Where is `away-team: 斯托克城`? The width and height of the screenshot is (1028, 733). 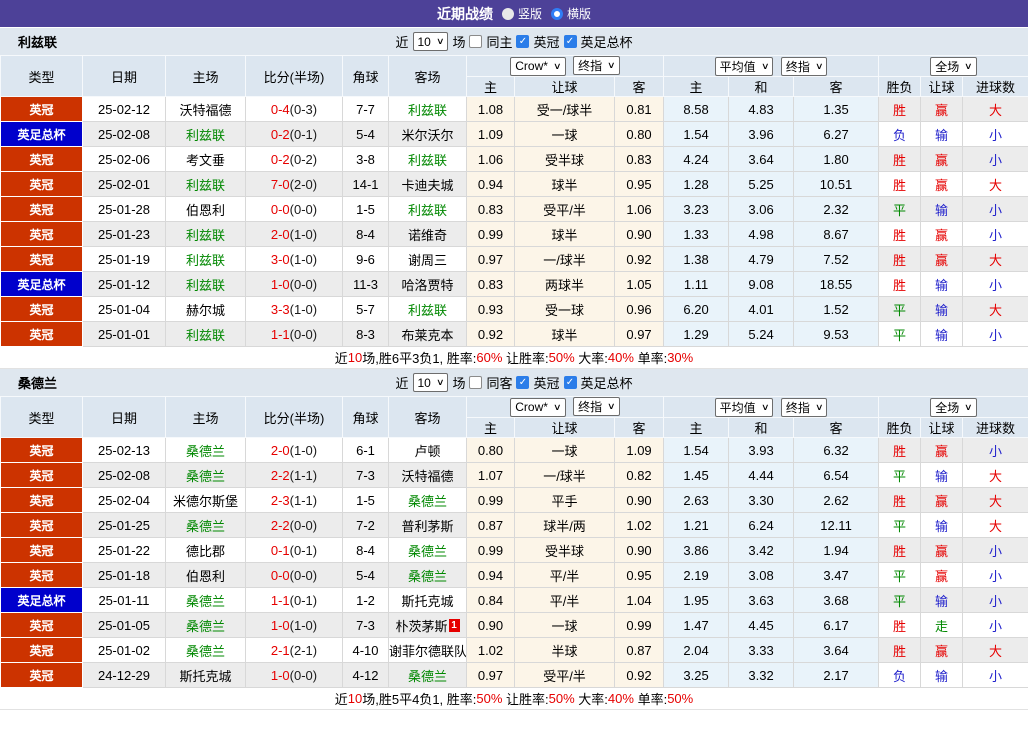 away-team: 斯托克城 is located at coordinates (427, 600).